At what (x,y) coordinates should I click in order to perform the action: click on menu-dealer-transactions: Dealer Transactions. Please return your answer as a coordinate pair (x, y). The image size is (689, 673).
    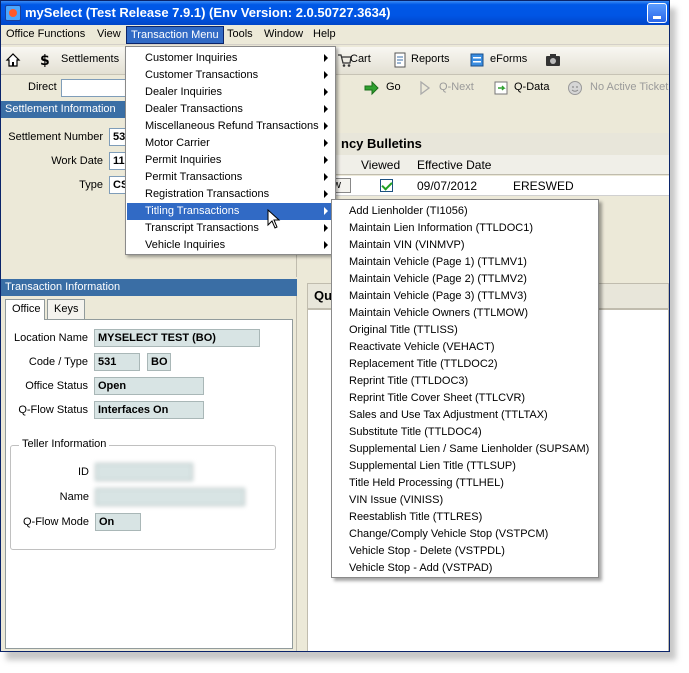
    Looking at the image, I should click on (230, 109).